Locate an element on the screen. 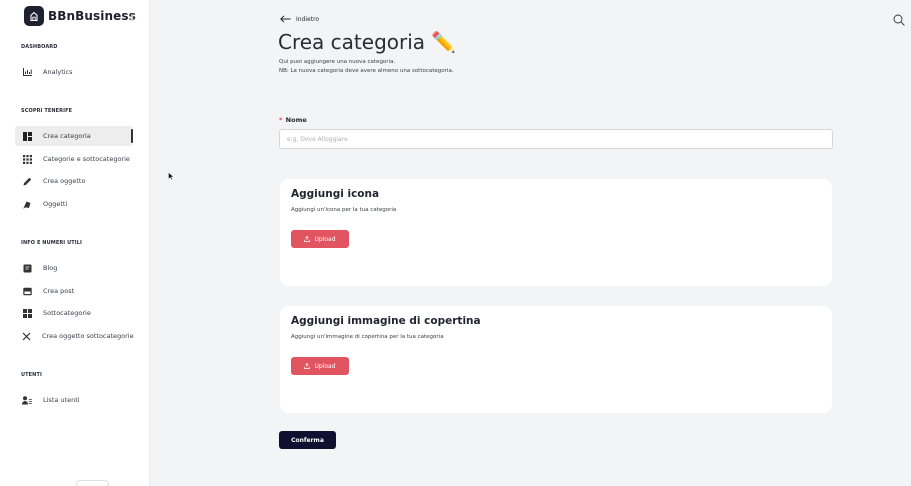 The height and width of the screenshot is (486, 911). book-icon is located at coordinates (27, 268).